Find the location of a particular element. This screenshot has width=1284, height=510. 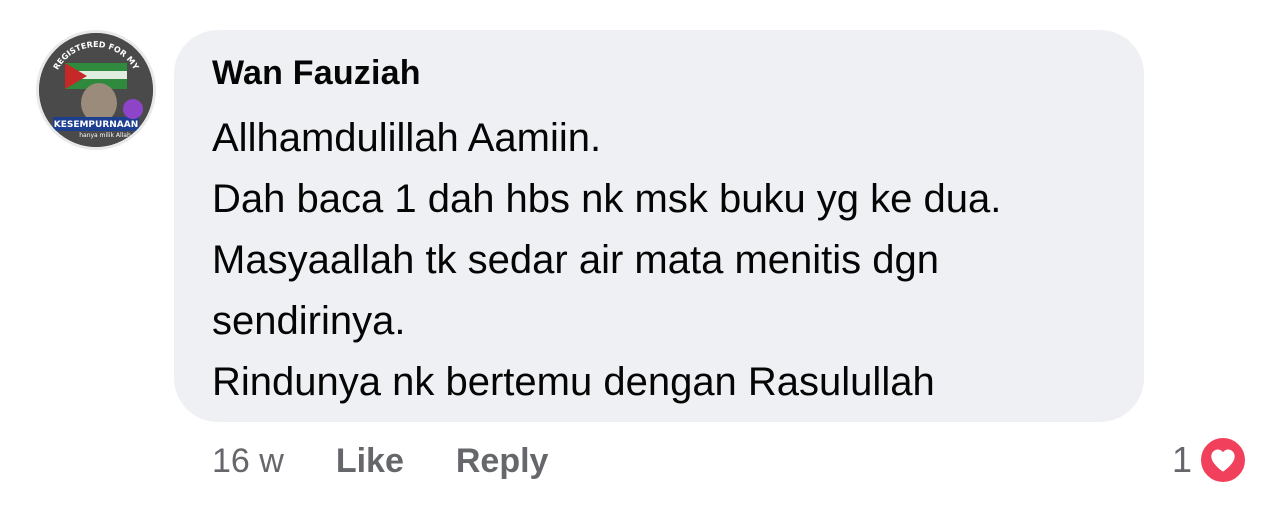

comment-body-line: Allhamdulillah Aamiin. is located at coordinates (407, 138).